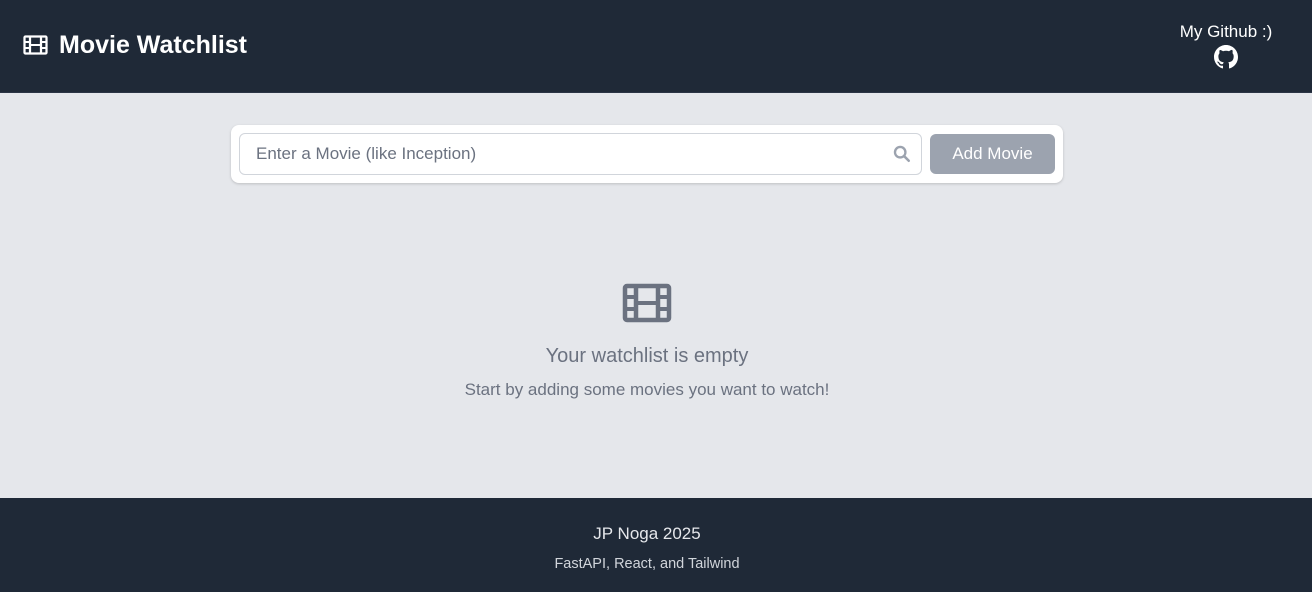 This screenshot has height=592, width=1312. I want to click on brand: Movie Watchlist, so click(135, 45).